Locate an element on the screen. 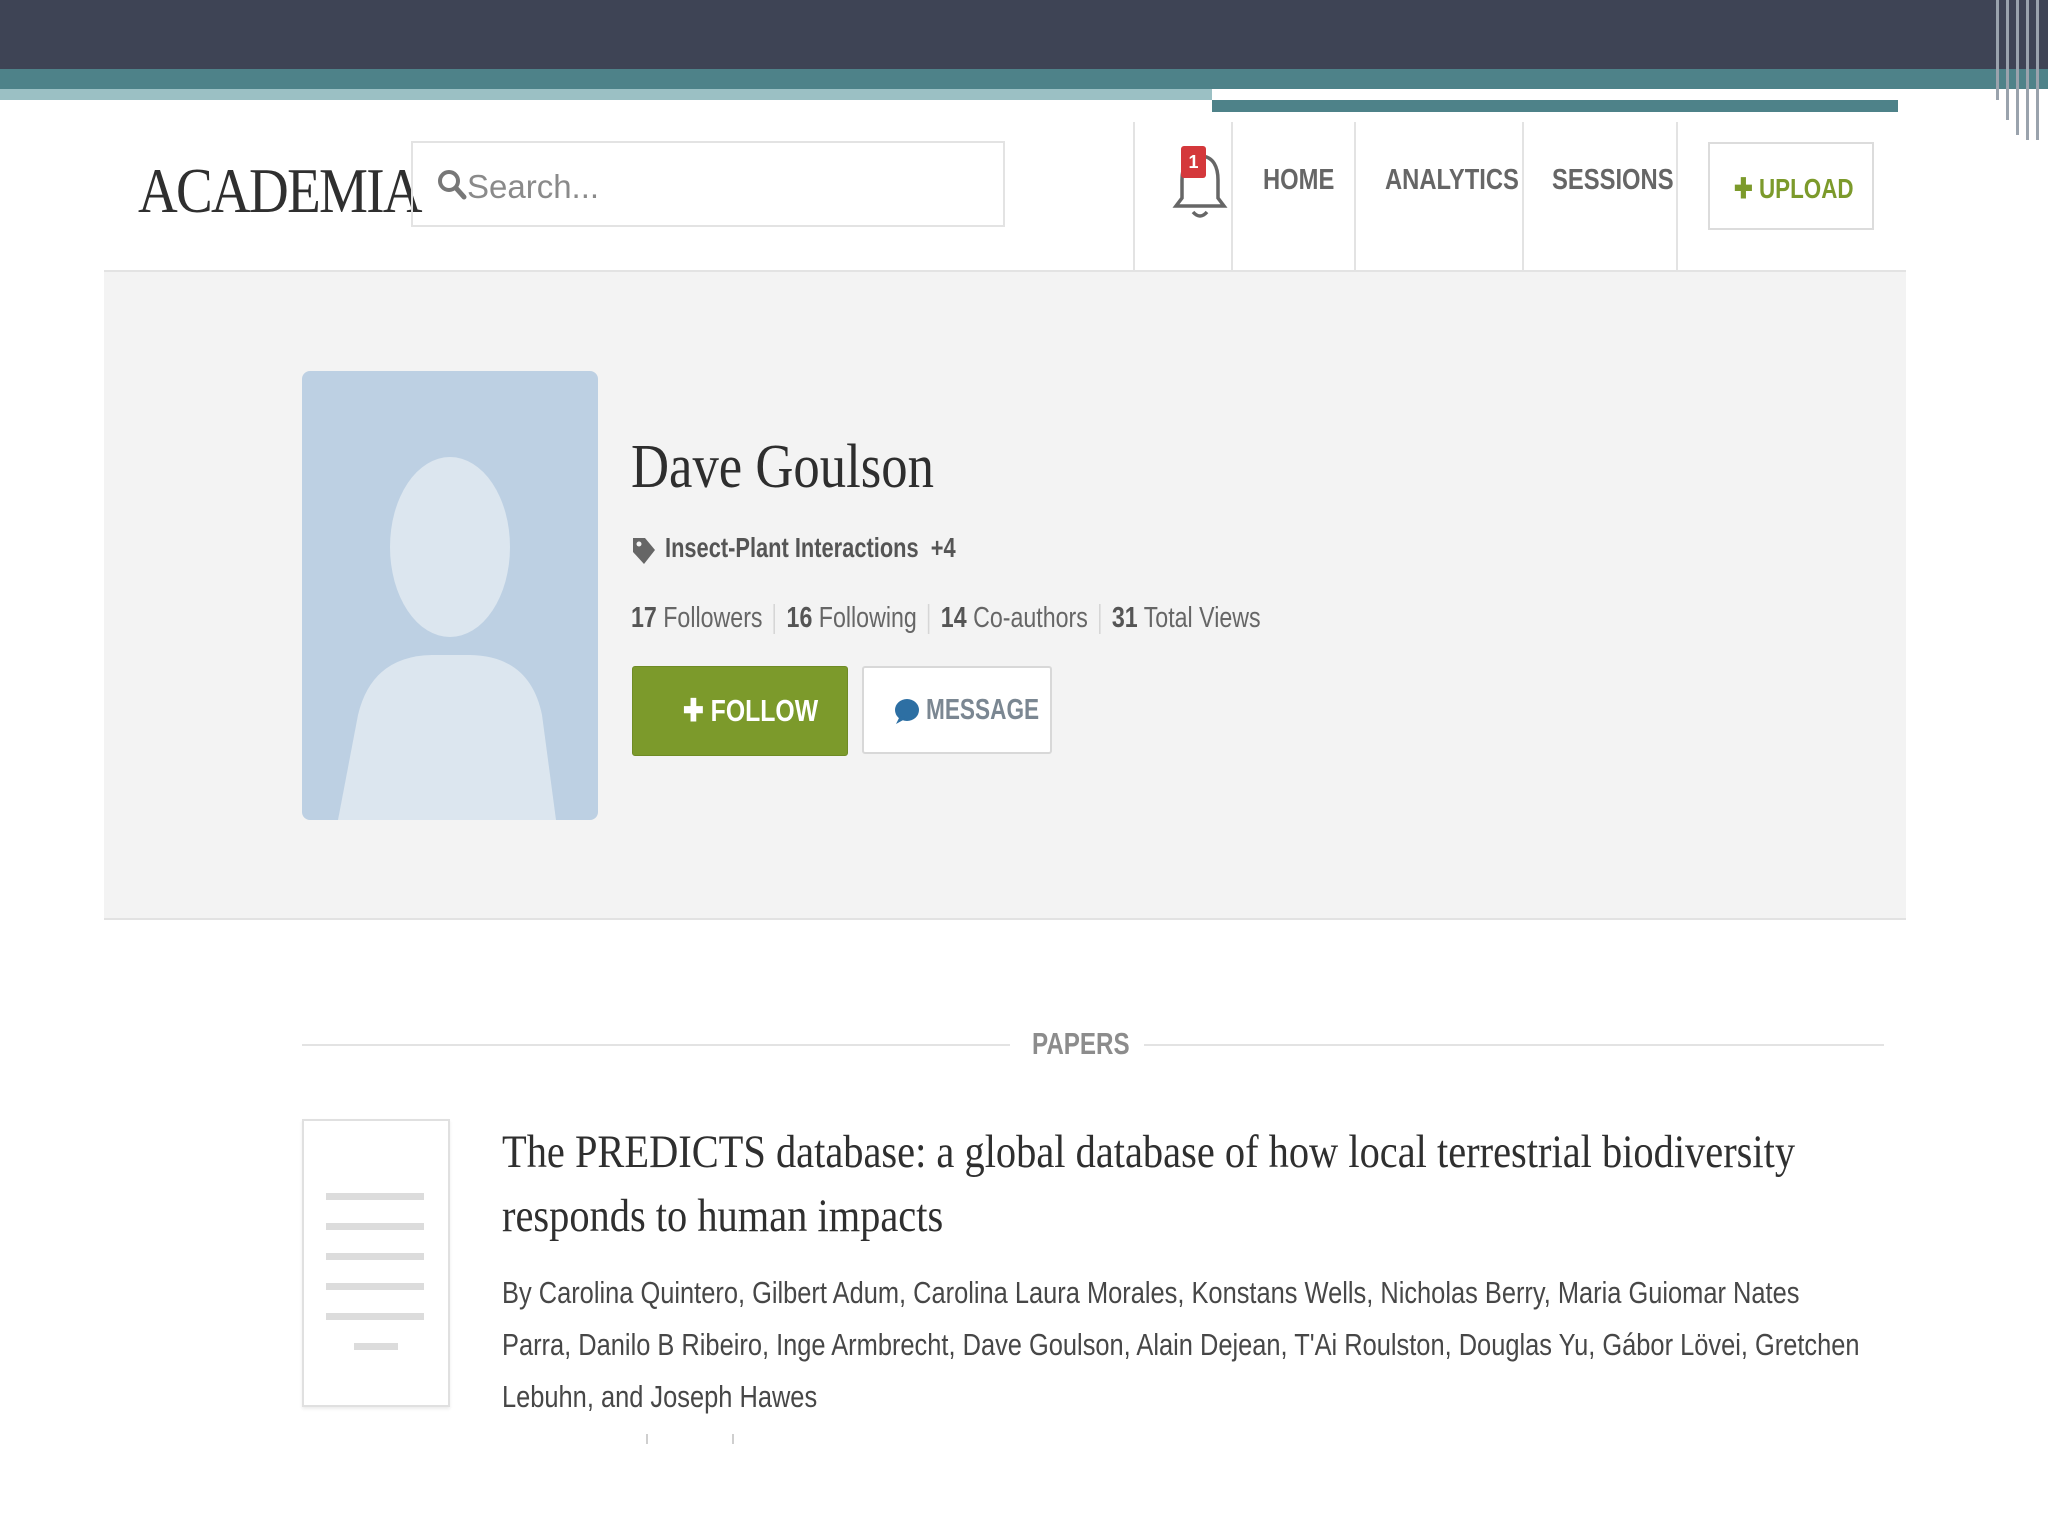  slide-header-bar is located at coordinates (1024, 34).